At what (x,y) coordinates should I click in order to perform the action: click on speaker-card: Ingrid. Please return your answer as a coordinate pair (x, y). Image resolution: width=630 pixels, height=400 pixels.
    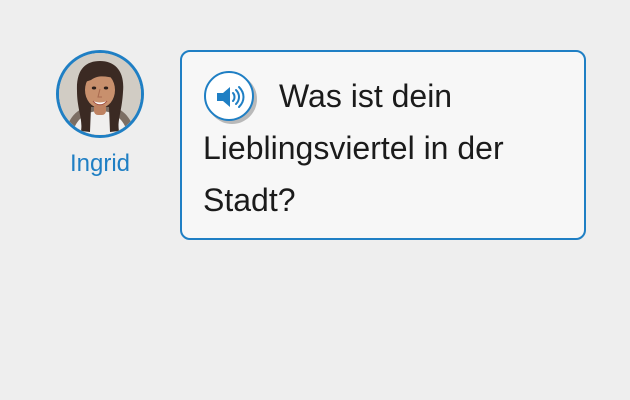
    Looking at the image, I should click on (100, 114).